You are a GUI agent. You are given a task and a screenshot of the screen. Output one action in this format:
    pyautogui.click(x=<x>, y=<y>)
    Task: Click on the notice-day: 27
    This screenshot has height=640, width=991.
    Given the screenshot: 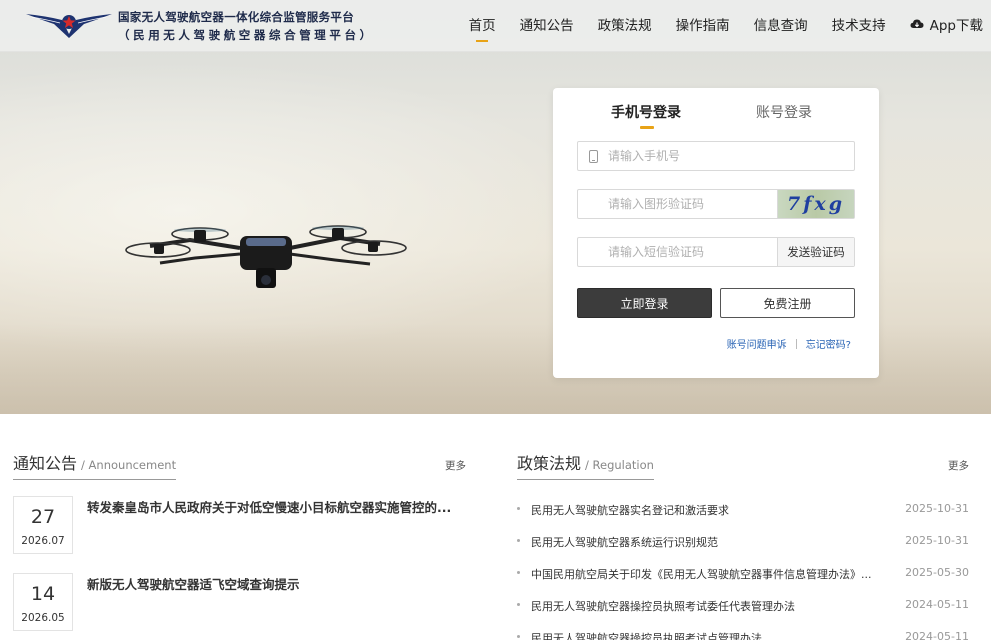 What is the action you would take?
    pyautogui.click(x=43, y=517)
    